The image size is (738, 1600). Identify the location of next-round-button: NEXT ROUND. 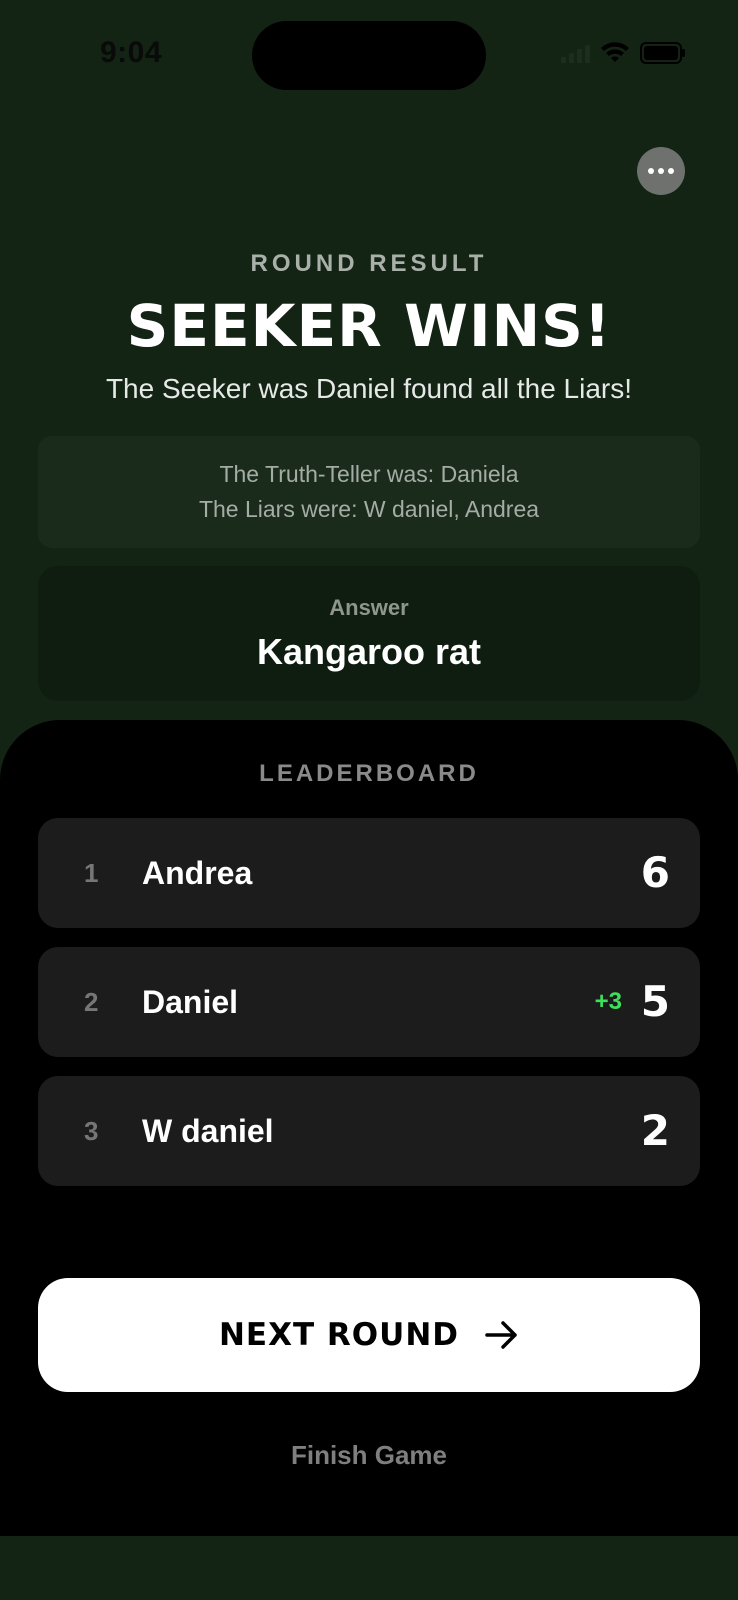
(369, 1335).